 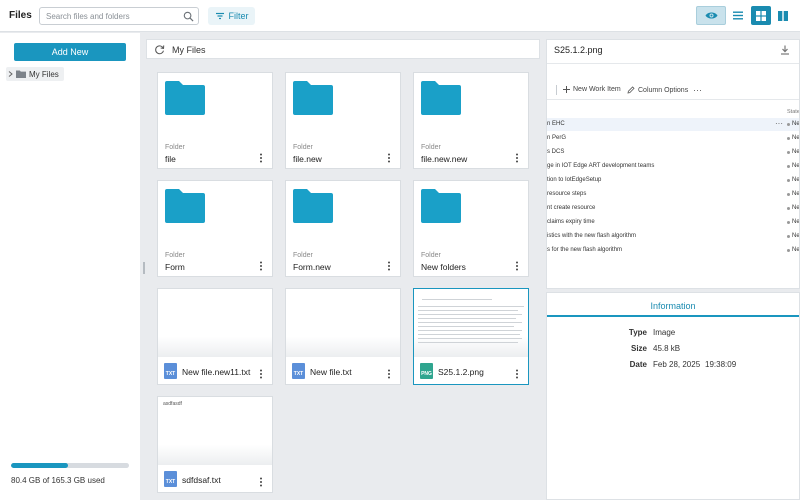 What do you see at coordinates (738, 15) in the screenshot?
I see `list-view-button` at bounding box center [738, 15].